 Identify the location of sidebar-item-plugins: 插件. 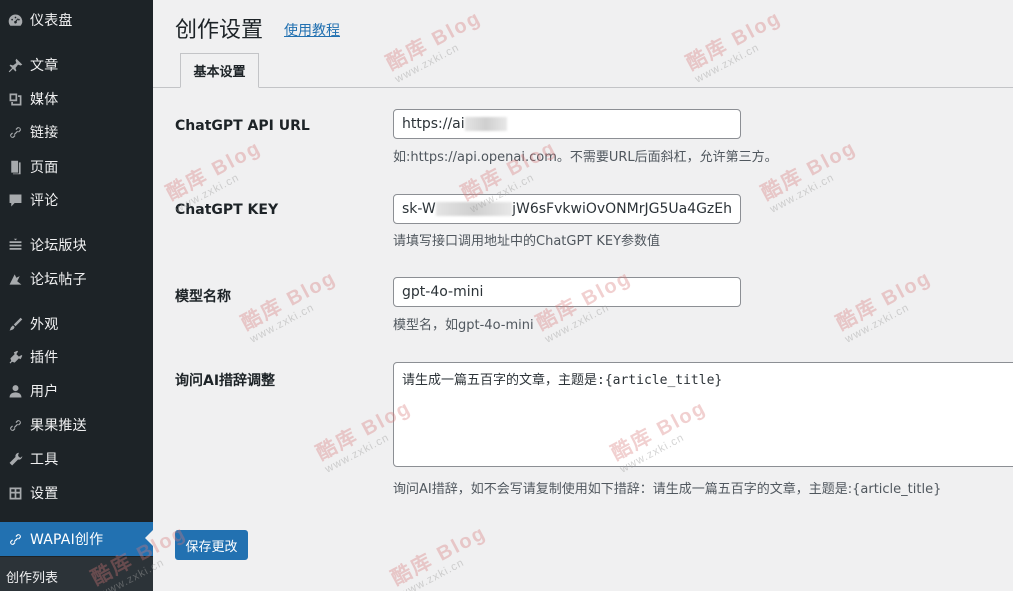
(76, 357).